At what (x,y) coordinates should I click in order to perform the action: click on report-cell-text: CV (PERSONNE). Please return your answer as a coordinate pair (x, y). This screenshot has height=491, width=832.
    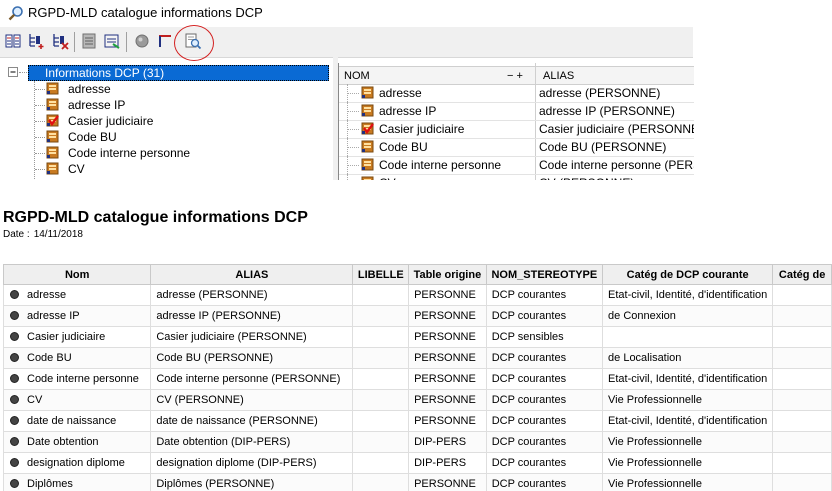
    Looking at the image, I should click on (200, 400).